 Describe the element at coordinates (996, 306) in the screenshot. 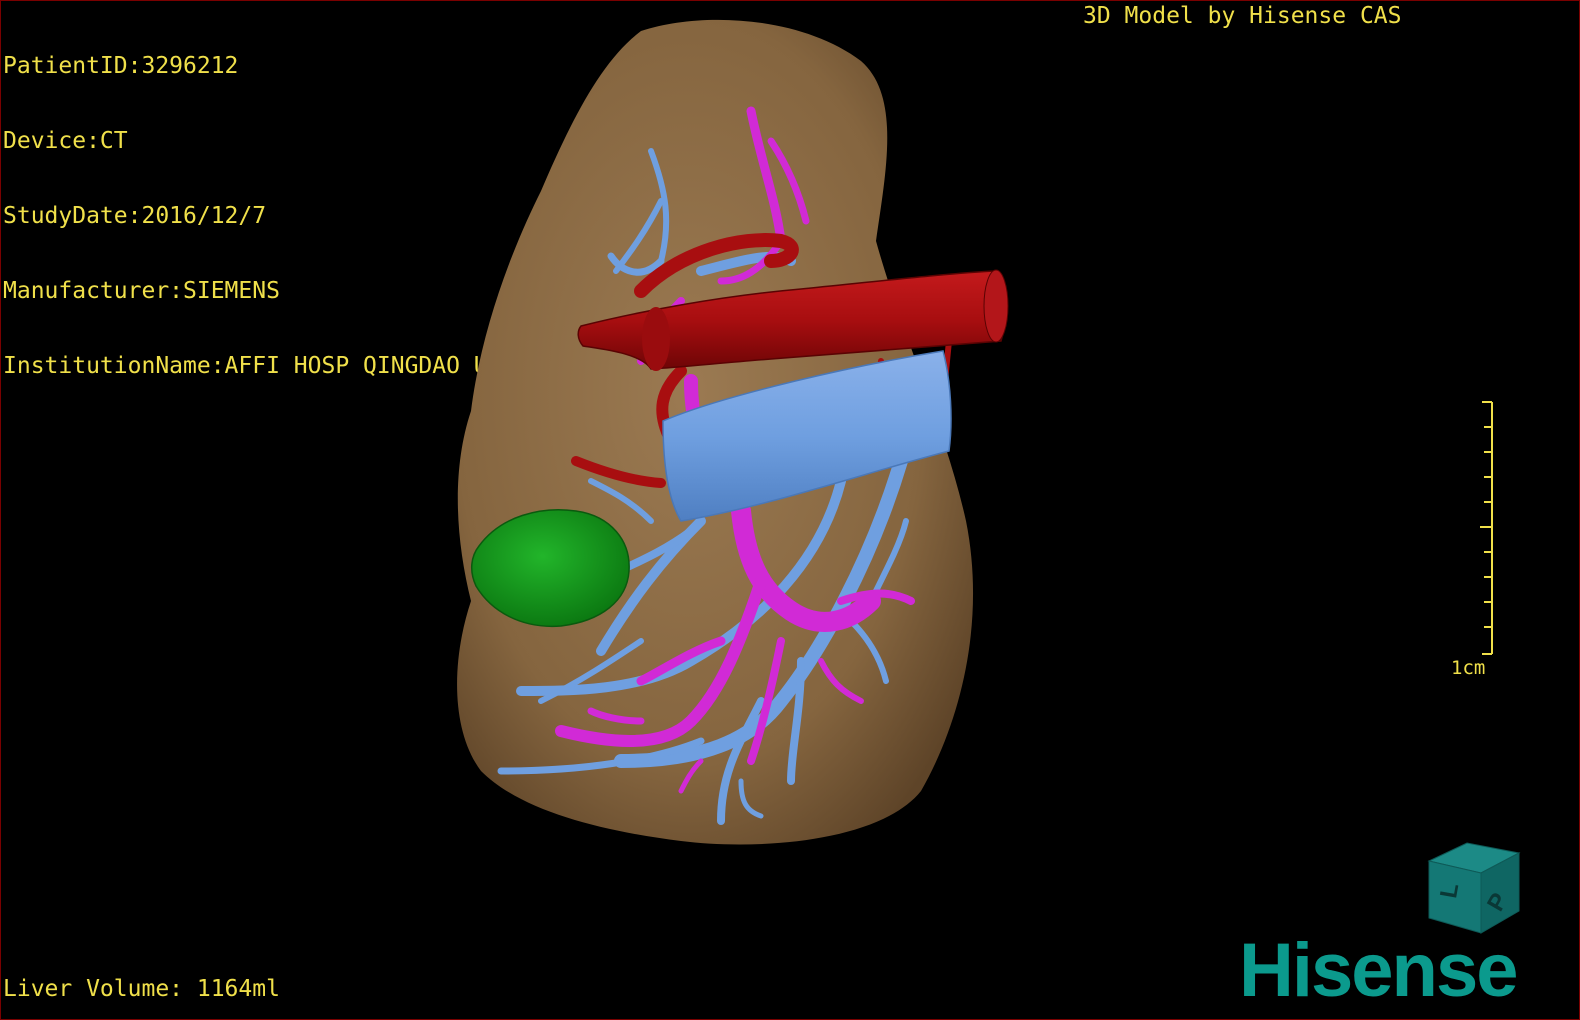

I see `aorta-end-cap` at that location.